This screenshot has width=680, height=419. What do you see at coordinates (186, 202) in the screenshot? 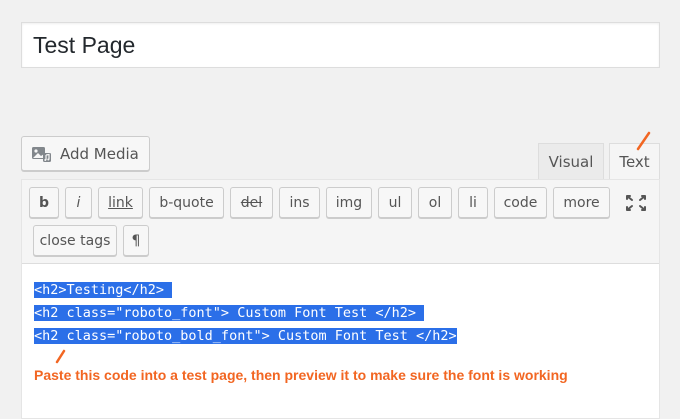
I see `qt-blockquote-button: b-quote` at bounding box center [186, 202].